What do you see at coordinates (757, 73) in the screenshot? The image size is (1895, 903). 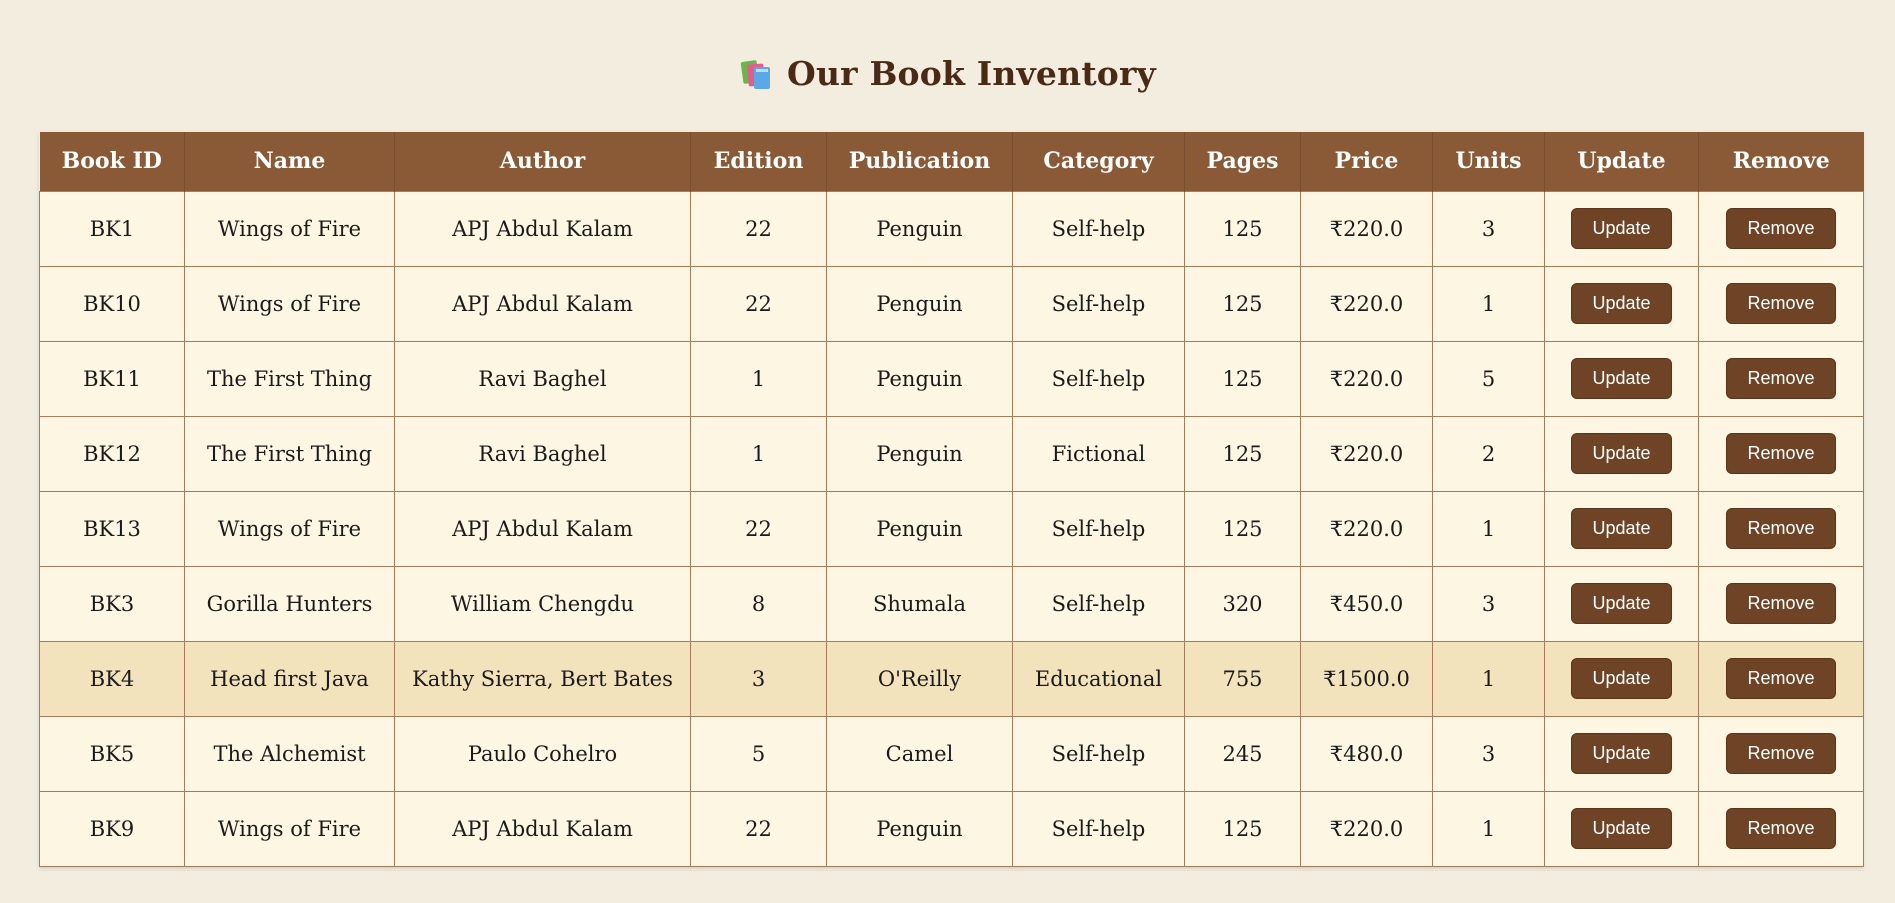 I see `books-icon` at bounding box center [757, 73].